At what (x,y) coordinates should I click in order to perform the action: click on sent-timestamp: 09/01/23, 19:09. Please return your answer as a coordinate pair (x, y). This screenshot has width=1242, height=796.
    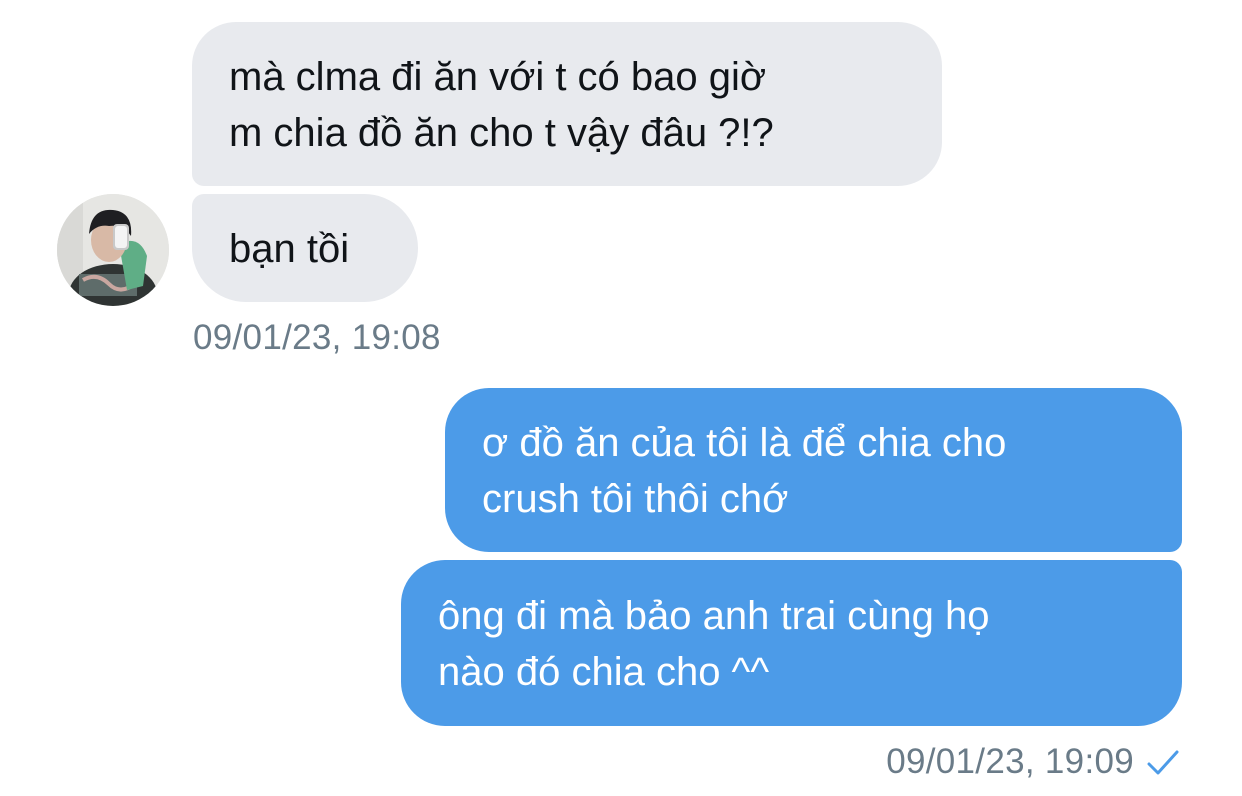
    Looking at the image, I should click on (1010, 761).